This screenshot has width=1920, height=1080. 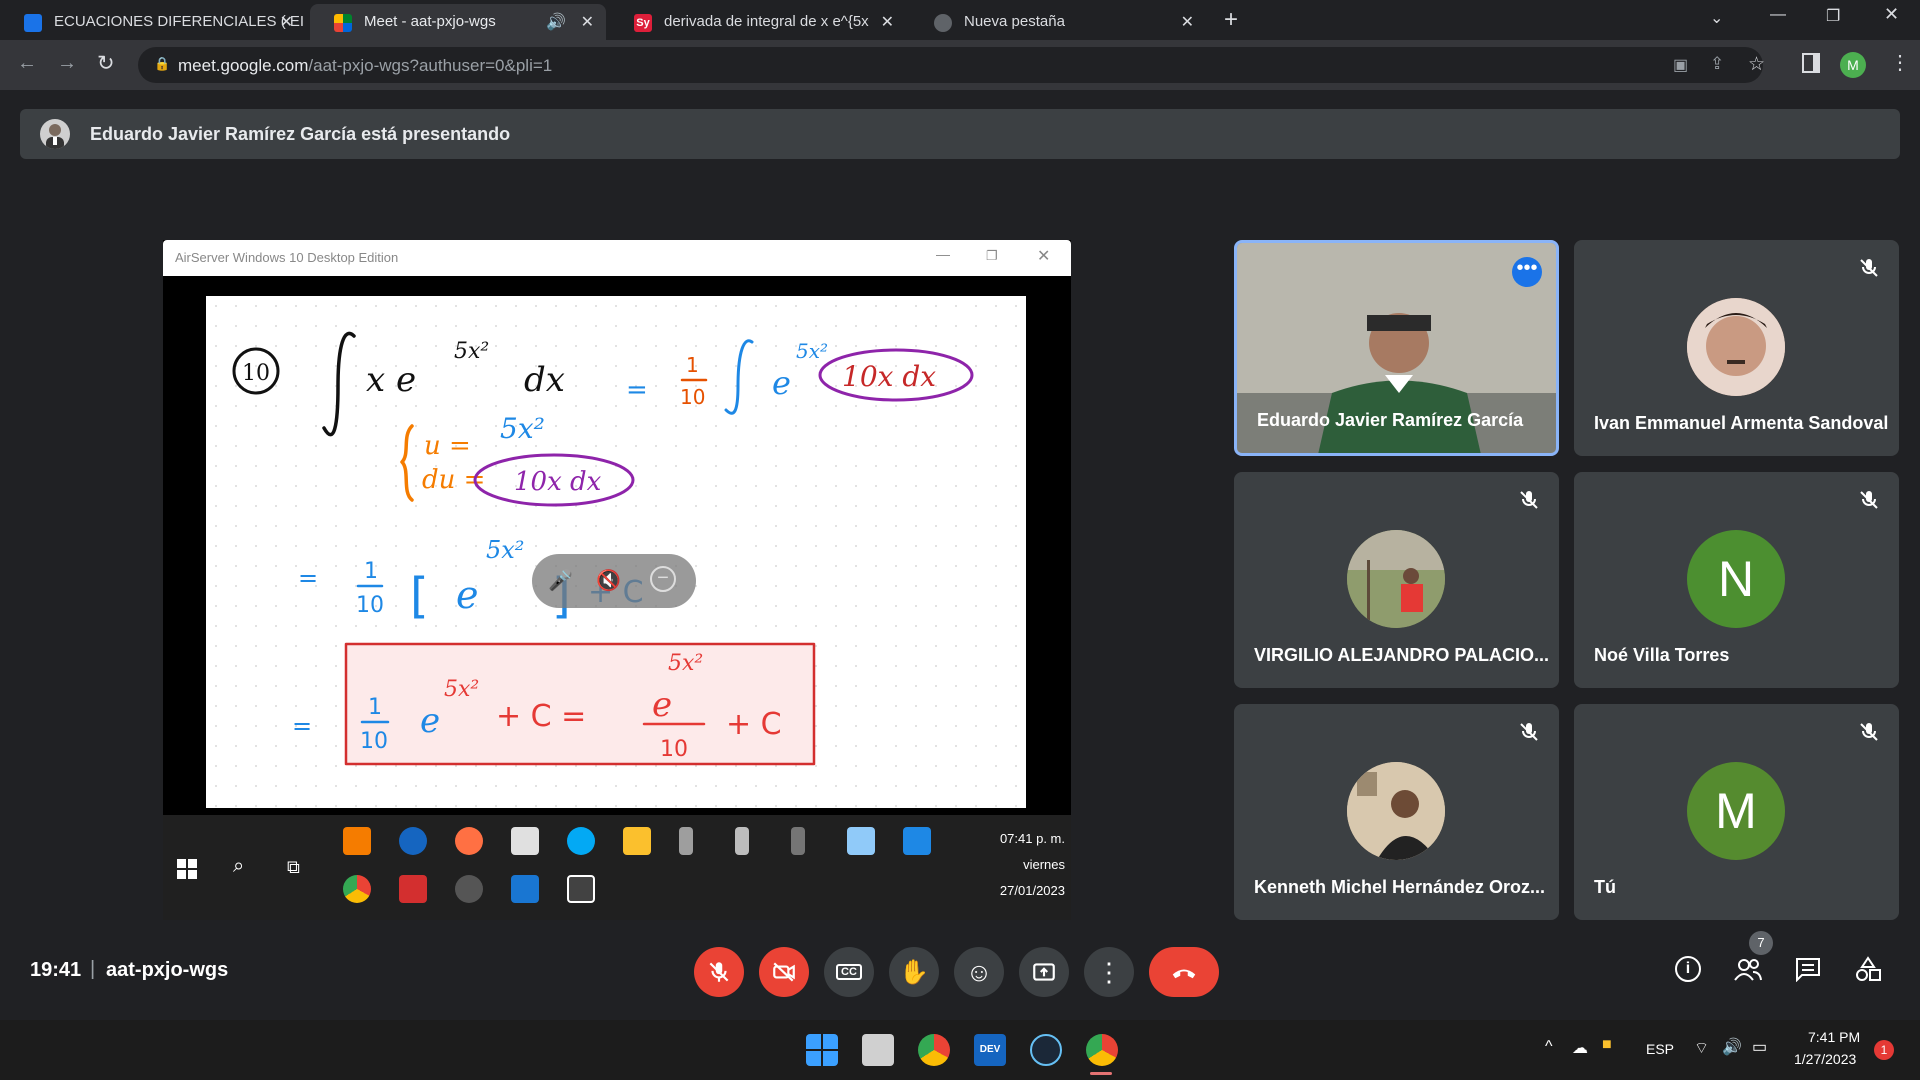 I want to click on back-icon: ←, so click(x=27, y=63).